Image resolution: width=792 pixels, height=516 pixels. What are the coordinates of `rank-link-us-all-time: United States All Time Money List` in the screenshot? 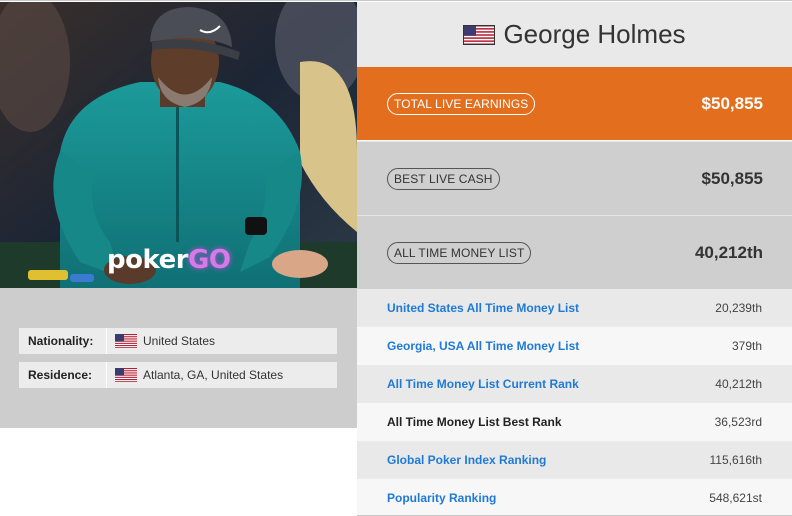 It's located at (483, 308).